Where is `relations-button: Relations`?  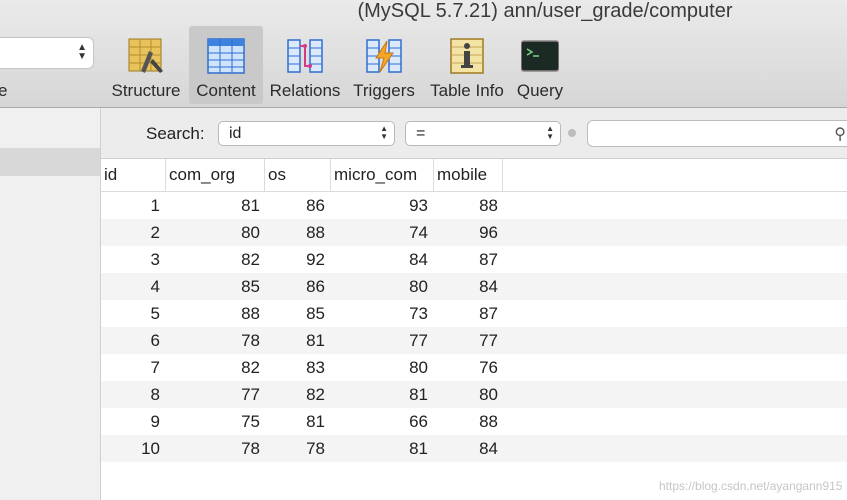
relations-button: Relations is located at coordinates (305, 65).